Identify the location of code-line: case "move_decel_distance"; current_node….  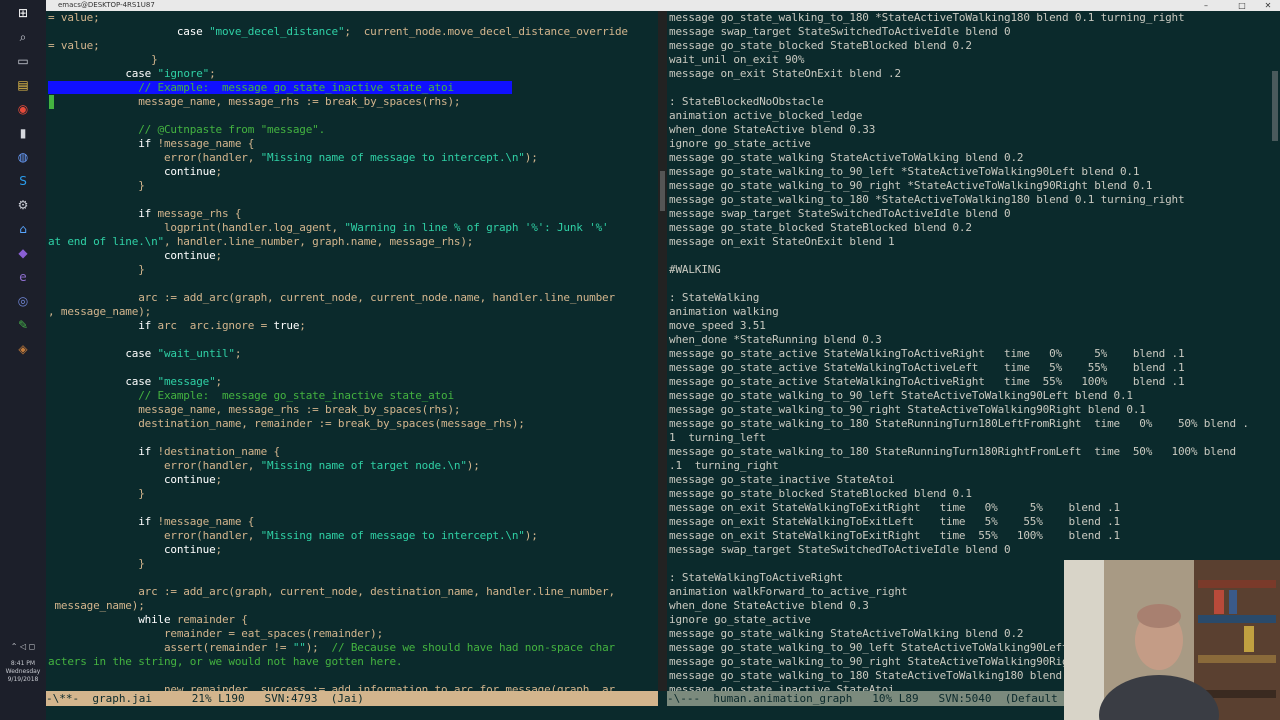
(352, 32).